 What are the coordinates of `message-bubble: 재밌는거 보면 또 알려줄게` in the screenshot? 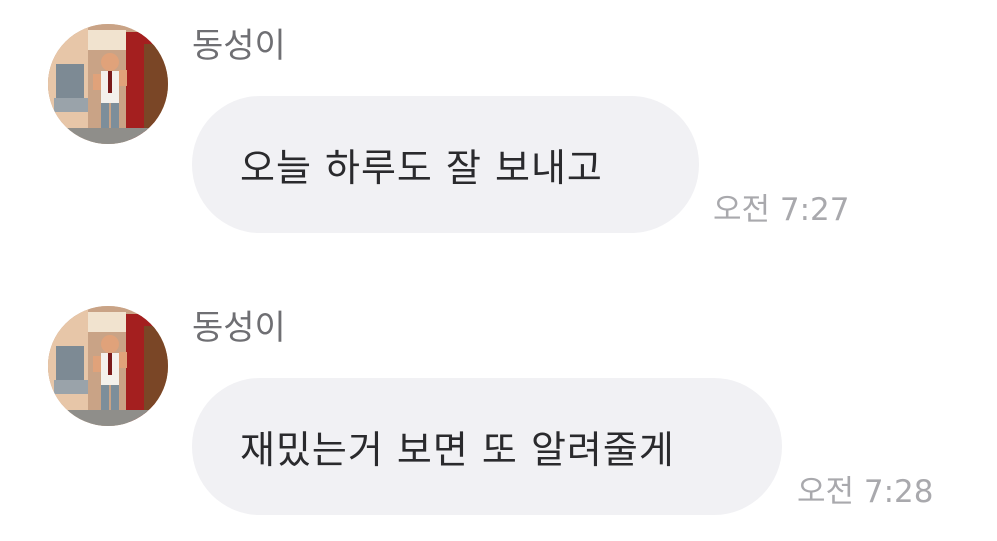 It's located at (487, 446).